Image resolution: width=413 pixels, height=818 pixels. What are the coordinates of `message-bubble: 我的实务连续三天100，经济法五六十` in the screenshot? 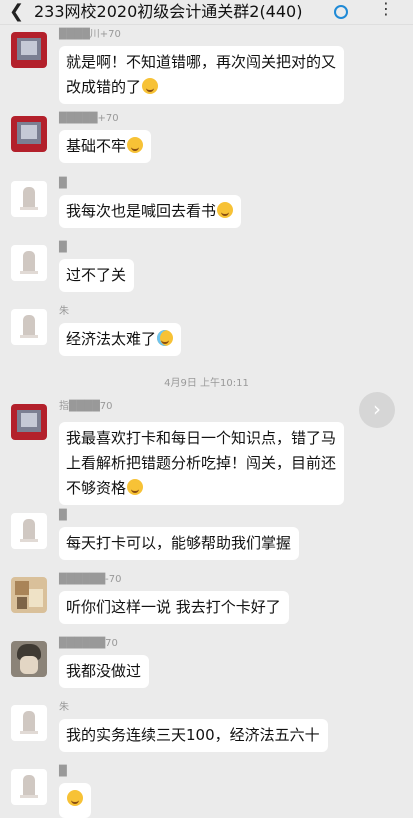 It's located at (193, 735).